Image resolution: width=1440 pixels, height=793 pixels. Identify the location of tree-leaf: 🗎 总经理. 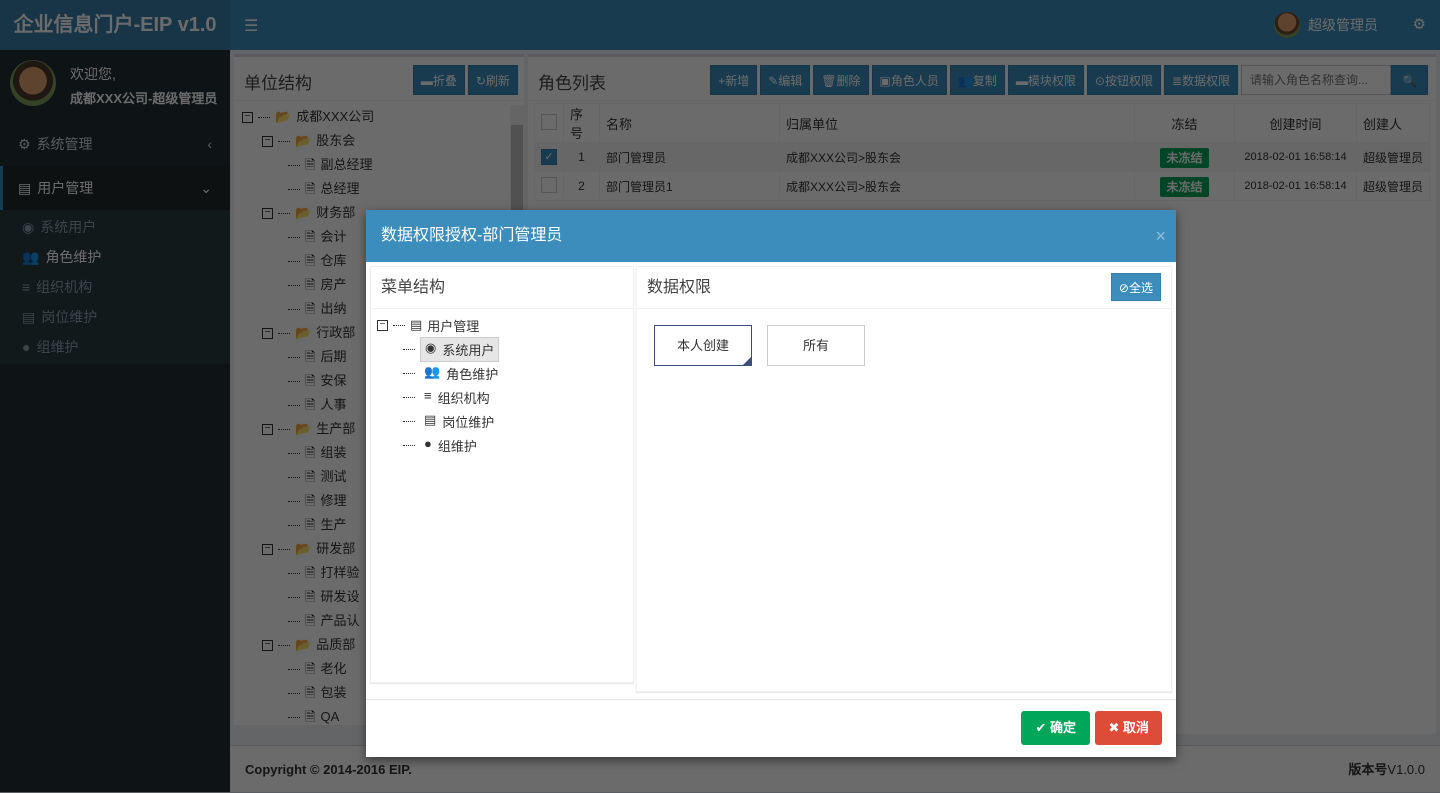
(376, 189).